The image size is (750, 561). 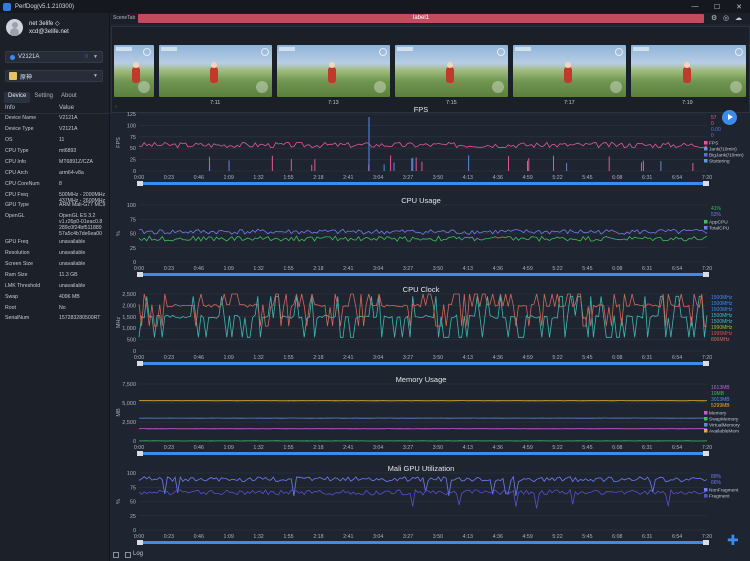 I want to click on info-table-header: Info Value, so click(x=55, y=109).